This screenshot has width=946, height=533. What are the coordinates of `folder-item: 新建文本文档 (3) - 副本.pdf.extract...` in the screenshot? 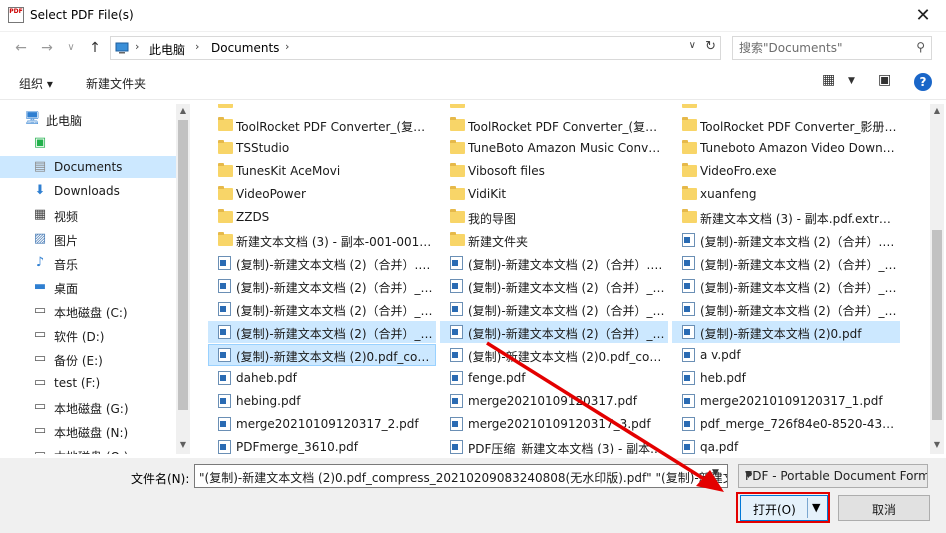 It's located at (786, 217).